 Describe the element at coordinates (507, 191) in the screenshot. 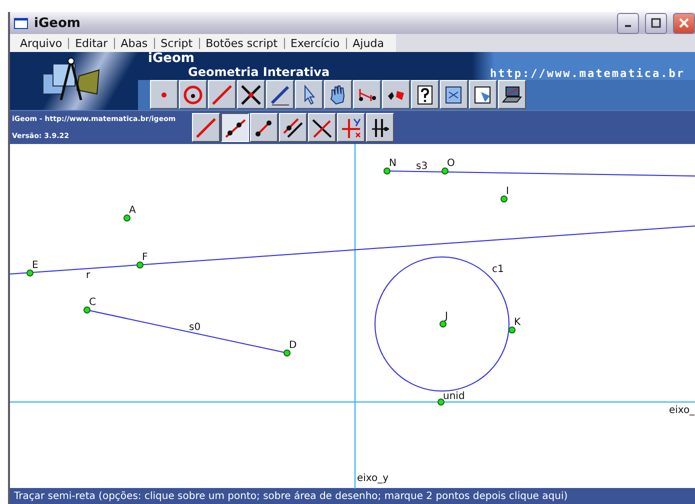

I see `point-label: I` at that location.